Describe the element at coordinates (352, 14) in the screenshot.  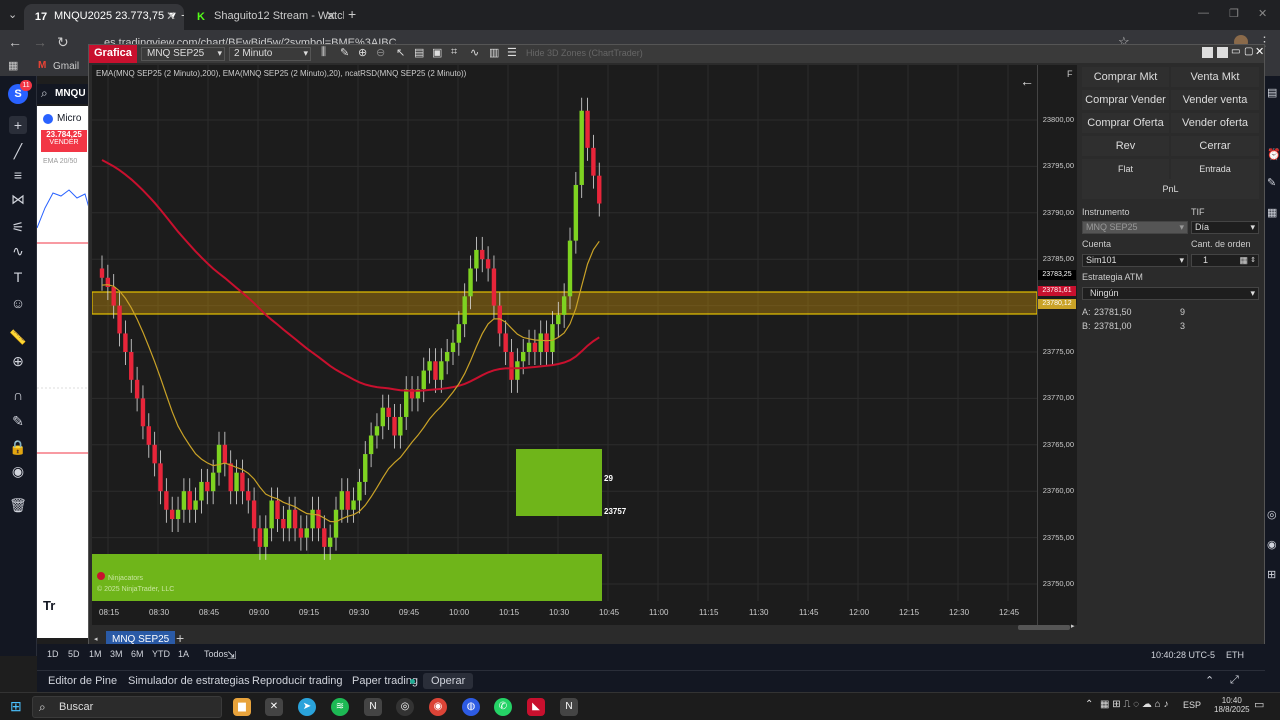
I see `new-tab-button: +` at that location.